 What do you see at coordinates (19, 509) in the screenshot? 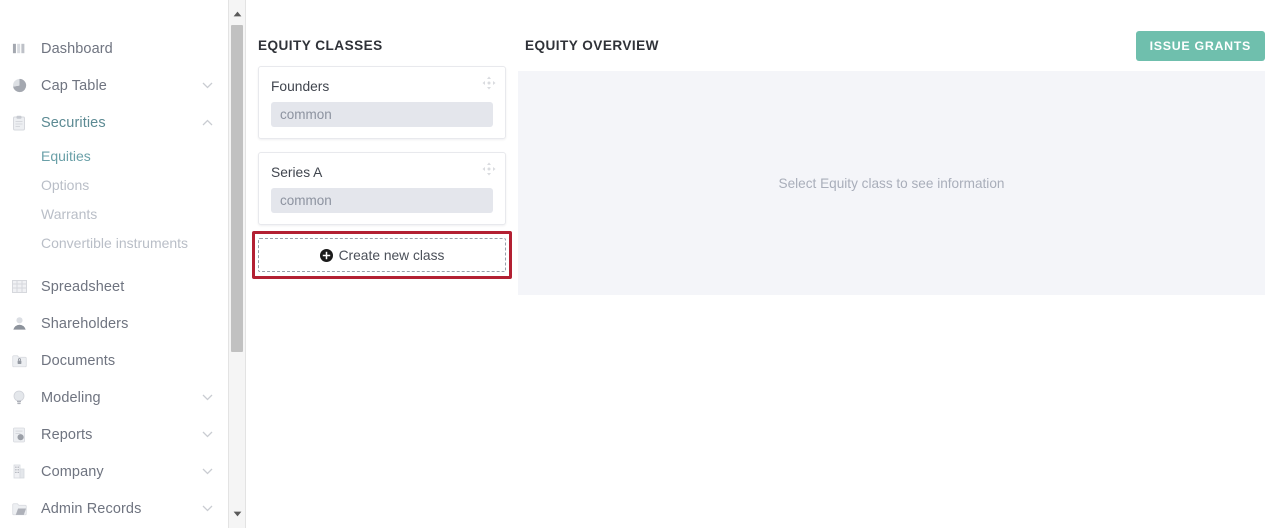
I see `folder-icon` at bounding box center [19, 509].